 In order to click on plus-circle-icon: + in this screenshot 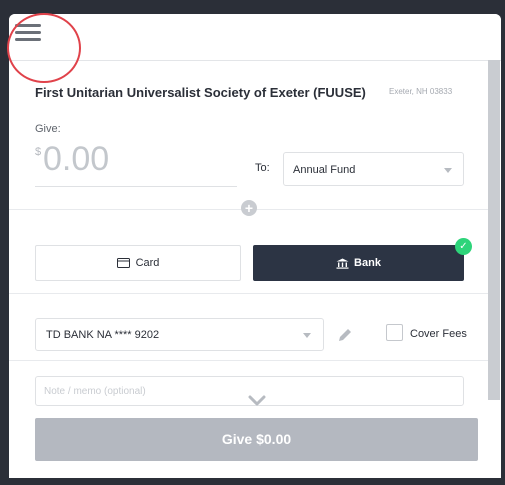, I will do `click(249, 208)`.